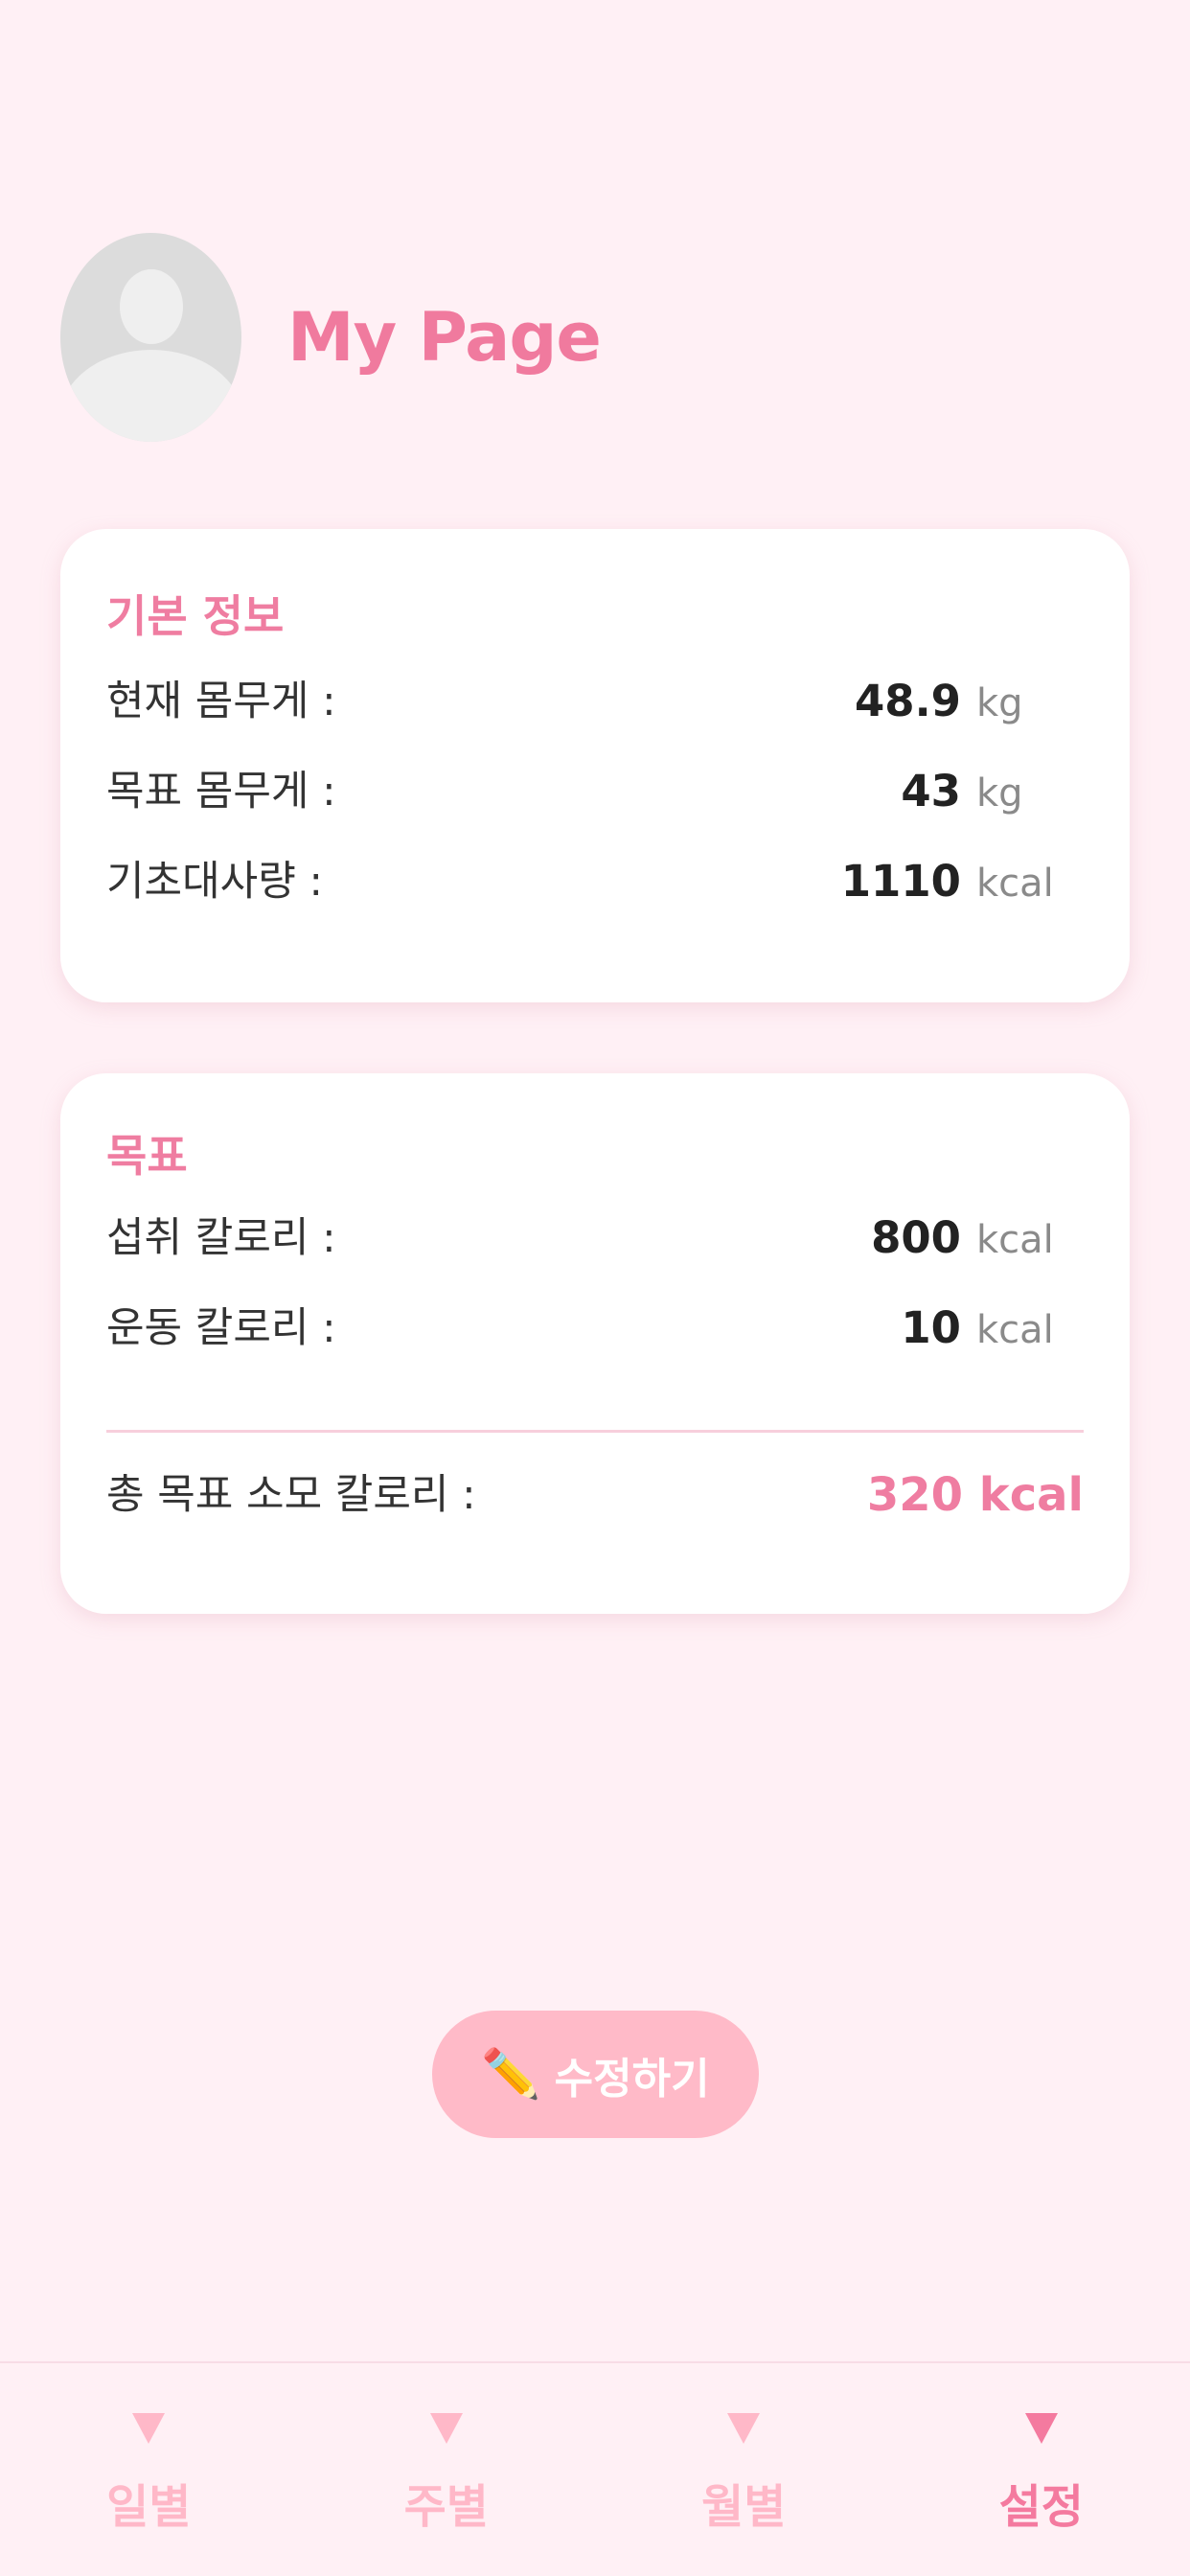  Describe the element at coordinates (214, 882) in the screenshot. I see `bmr-label: 기초대사량 :` at that location.